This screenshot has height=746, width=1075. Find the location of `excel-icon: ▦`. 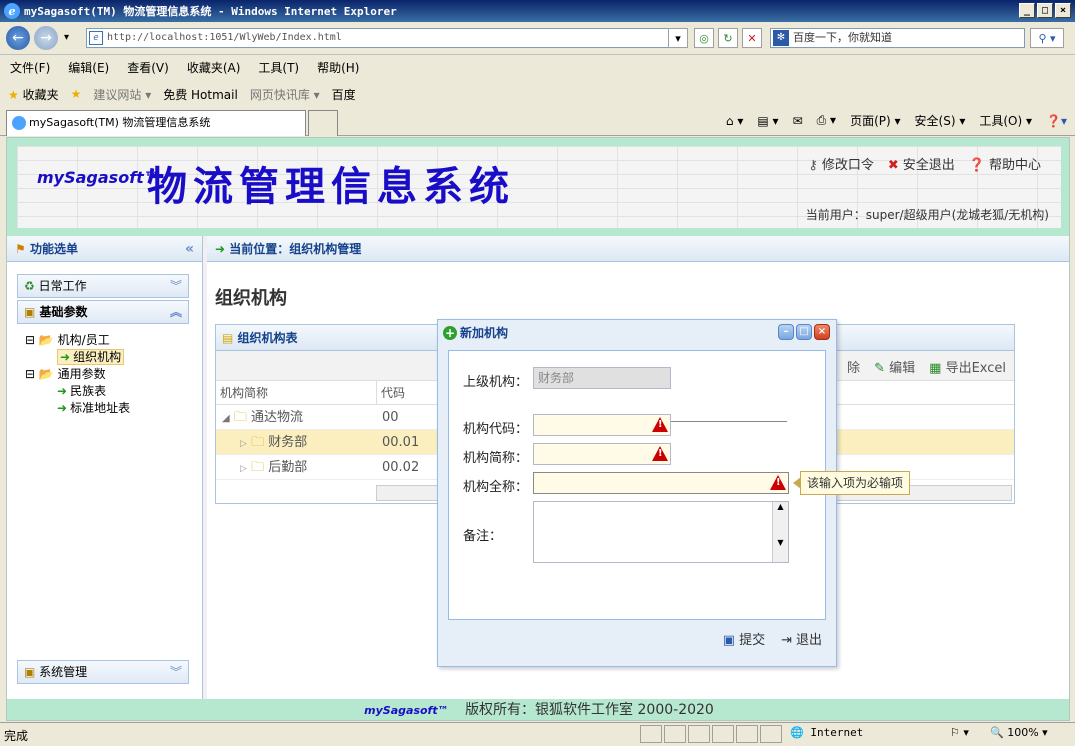

excel-icon: ▦ is located at coordinates (935, 368).